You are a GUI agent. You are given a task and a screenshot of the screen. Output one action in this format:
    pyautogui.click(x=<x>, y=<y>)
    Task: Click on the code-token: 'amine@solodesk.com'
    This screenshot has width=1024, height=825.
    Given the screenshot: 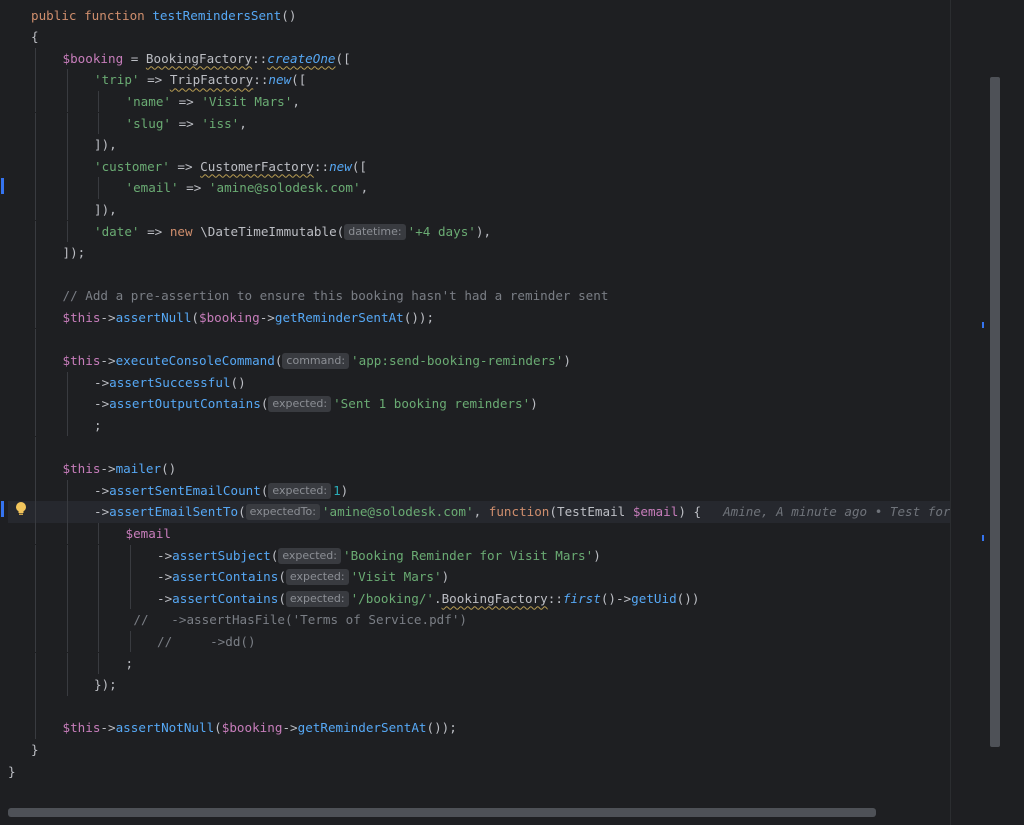 What is the action you would take?
    pyautogui.click(x=284, y=188)
    